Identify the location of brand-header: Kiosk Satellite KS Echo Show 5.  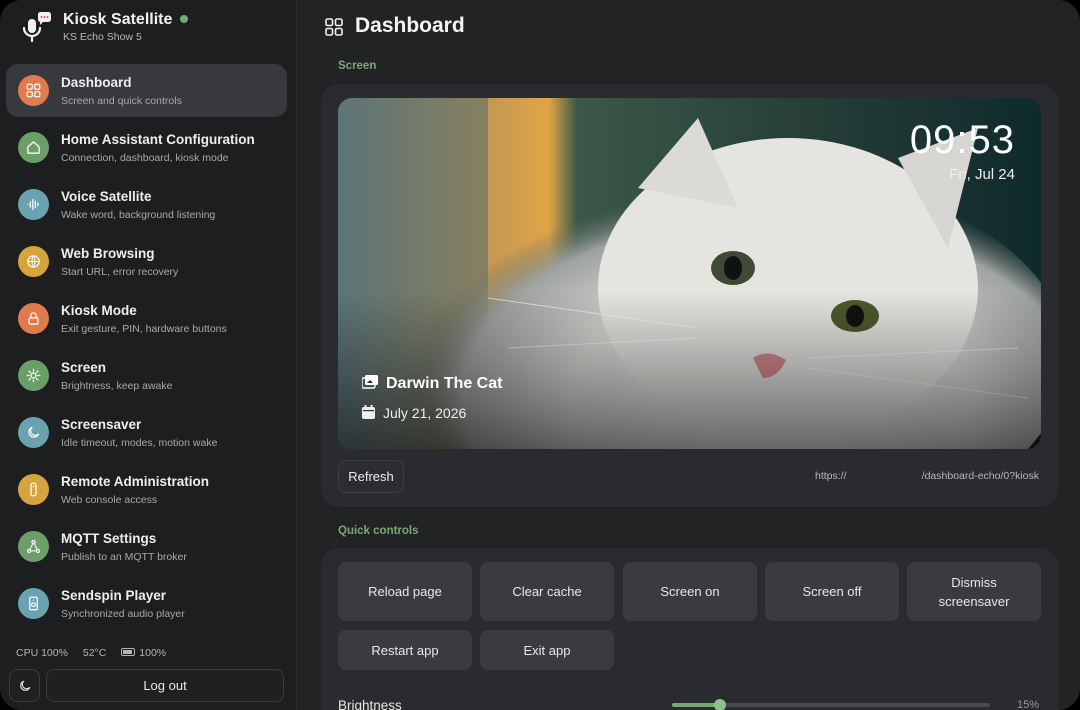
(149, 30).